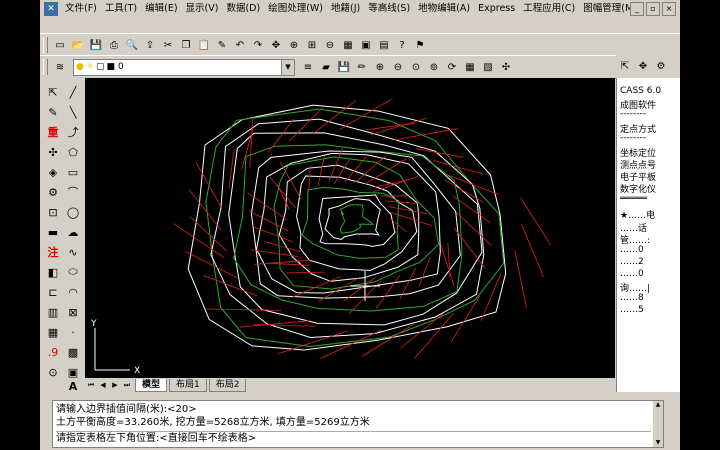  What do you see at coordinates (53, 192) in the screenshot?
I see `gear-icon: ⚙` at bounding box center [53, 192].